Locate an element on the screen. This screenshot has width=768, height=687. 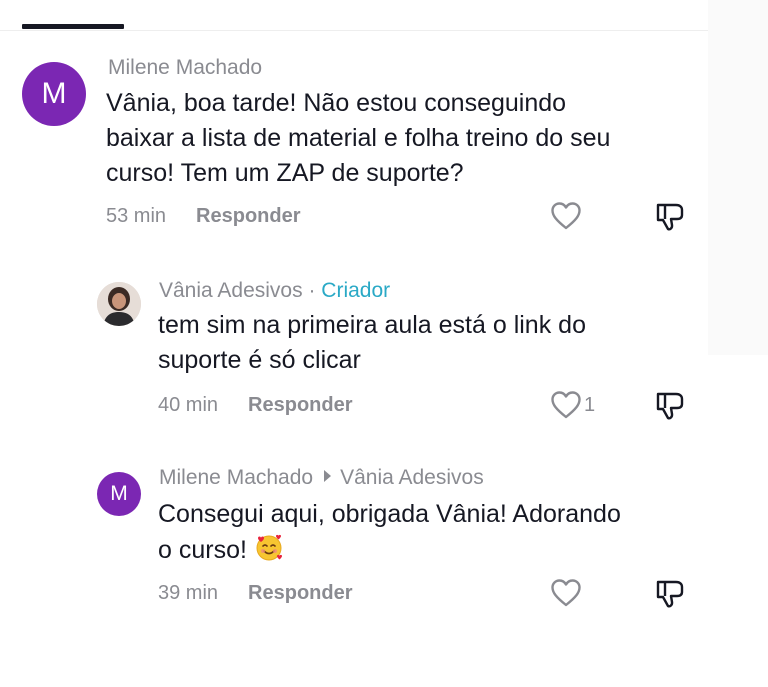
profile-photo-icon is located at coordinates (119, 304).